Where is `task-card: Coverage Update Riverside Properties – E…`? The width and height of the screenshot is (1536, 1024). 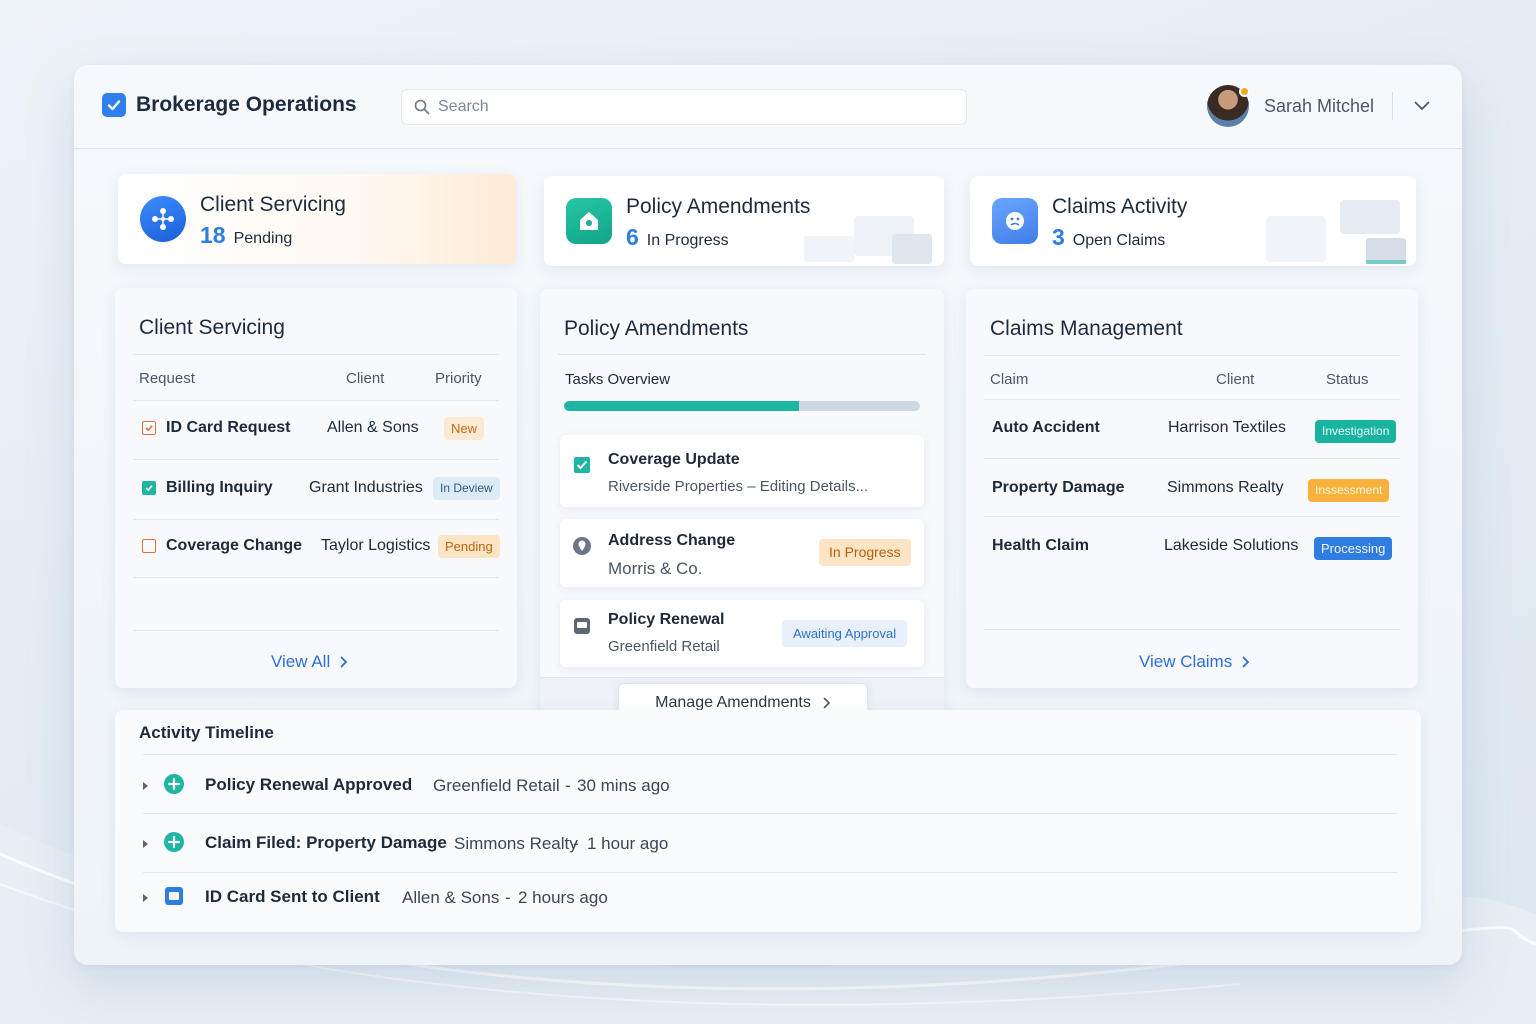
task-card: Coverage Update Riverside Properties – E… is located at coordinates (742, 471).